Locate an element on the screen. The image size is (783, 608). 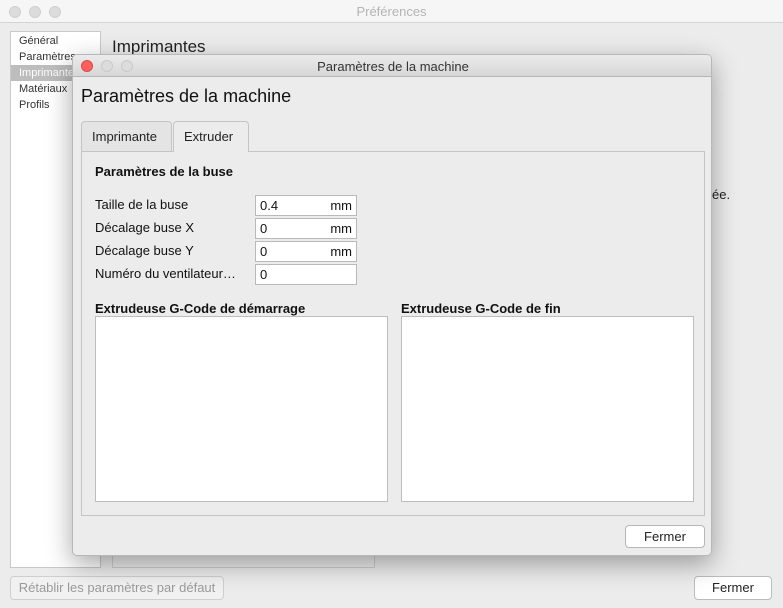
nozzle-size-unit: mm is located at coordinates (341, 205).